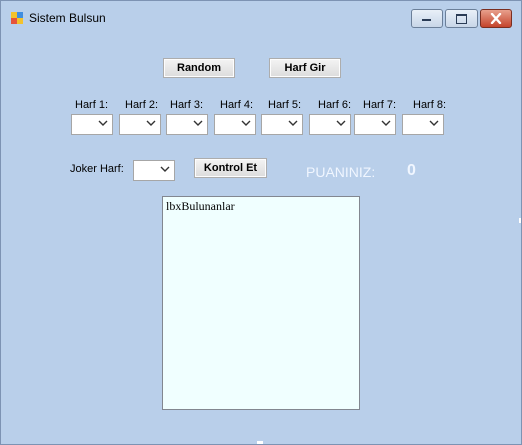  Describe the element at coordinates (261, 17) in the screenshot. I see `title-bar: Sistem Bulsun` at that location.